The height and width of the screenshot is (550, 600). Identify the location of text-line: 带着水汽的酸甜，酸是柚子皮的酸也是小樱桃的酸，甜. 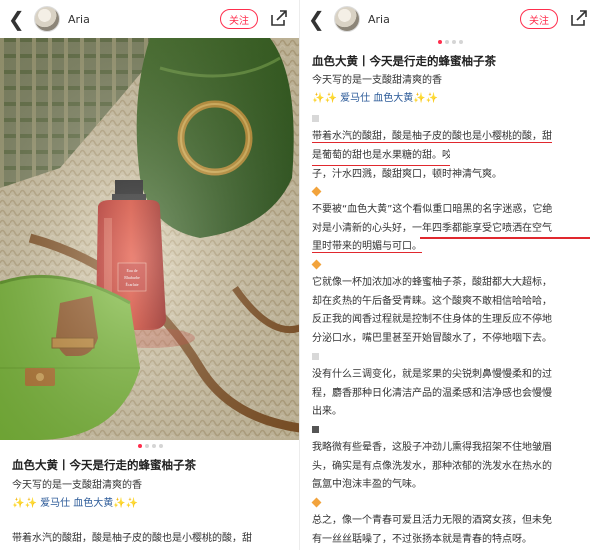
(451, 137).